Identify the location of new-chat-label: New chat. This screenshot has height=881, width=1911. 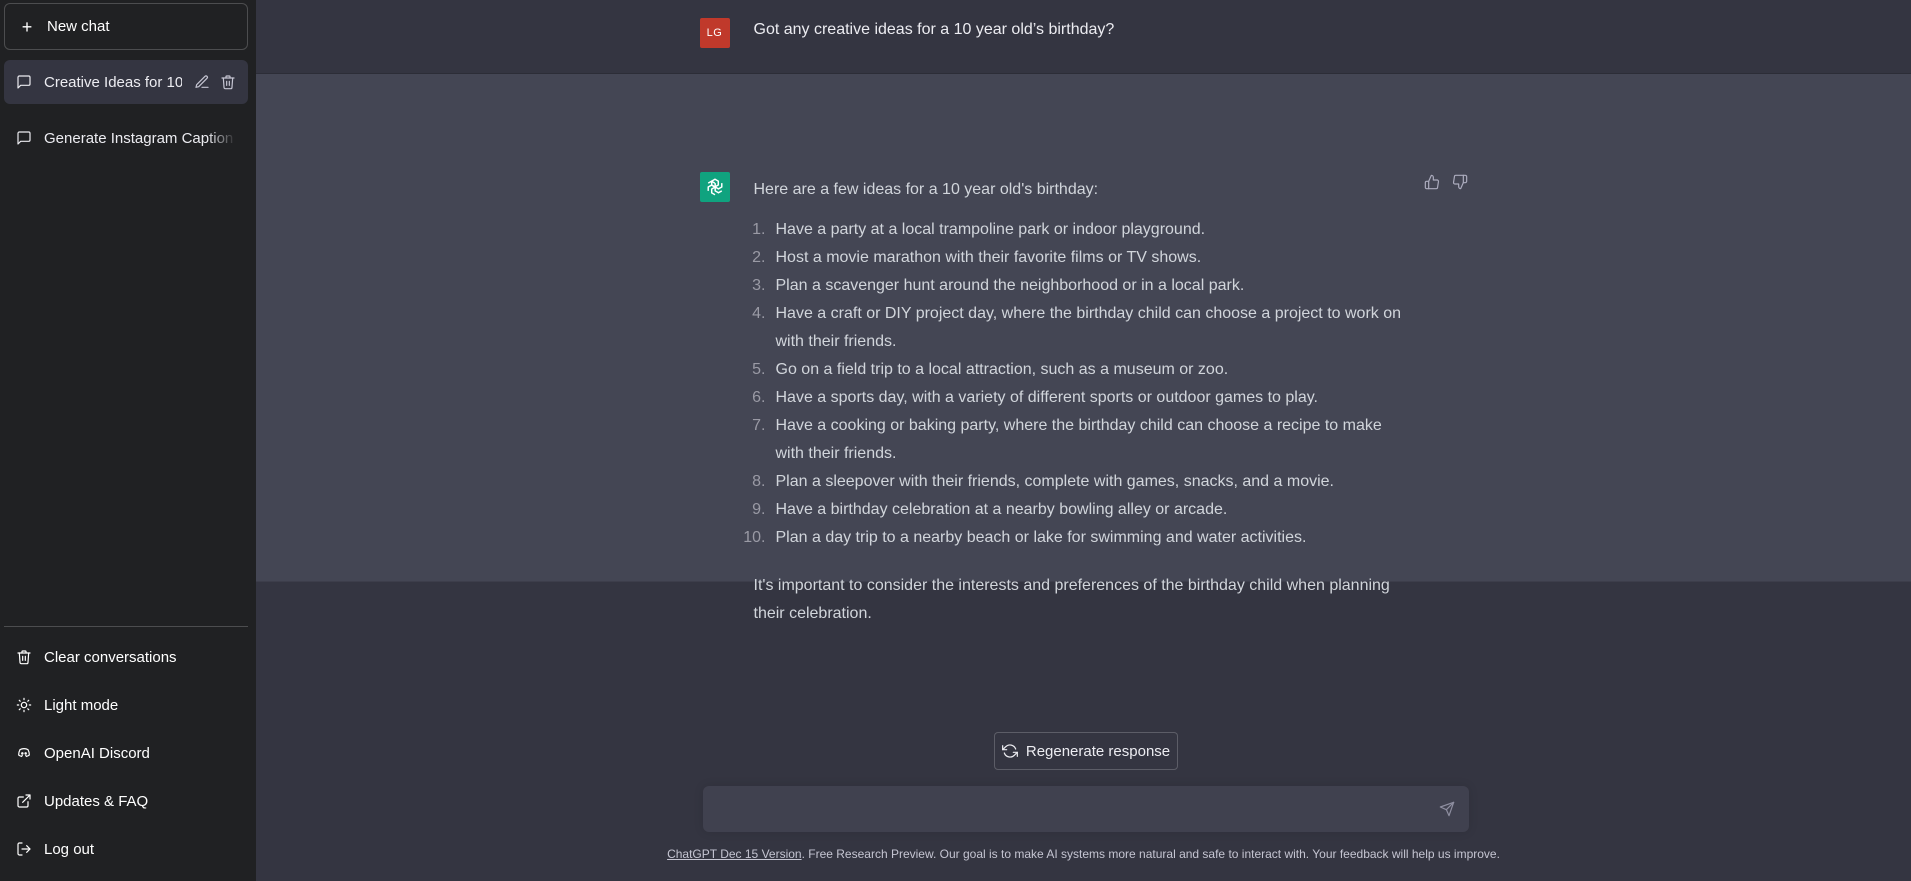
(78, 26).